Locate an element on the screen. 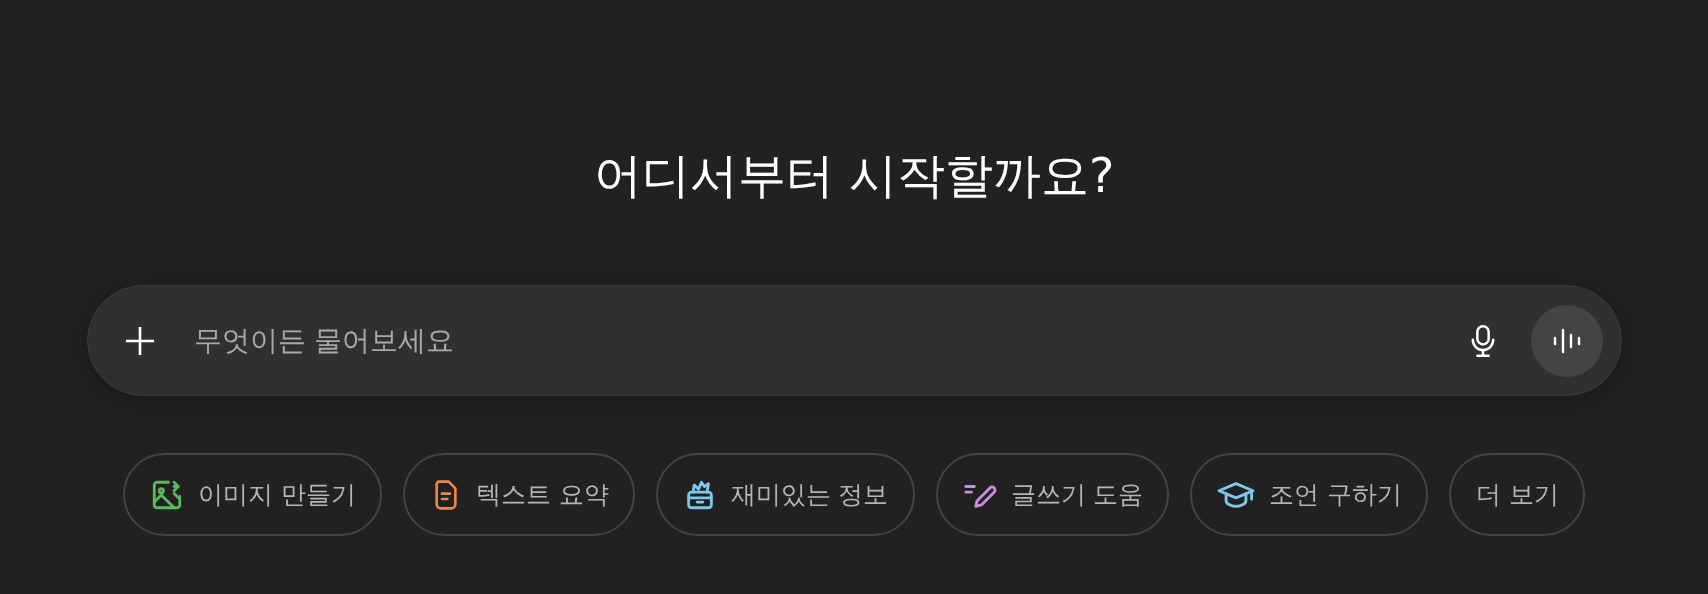 The width and height of the screenshot is (1708, 594). suggestion-chip: 더 보기 is located at coordinates (1517, 495).